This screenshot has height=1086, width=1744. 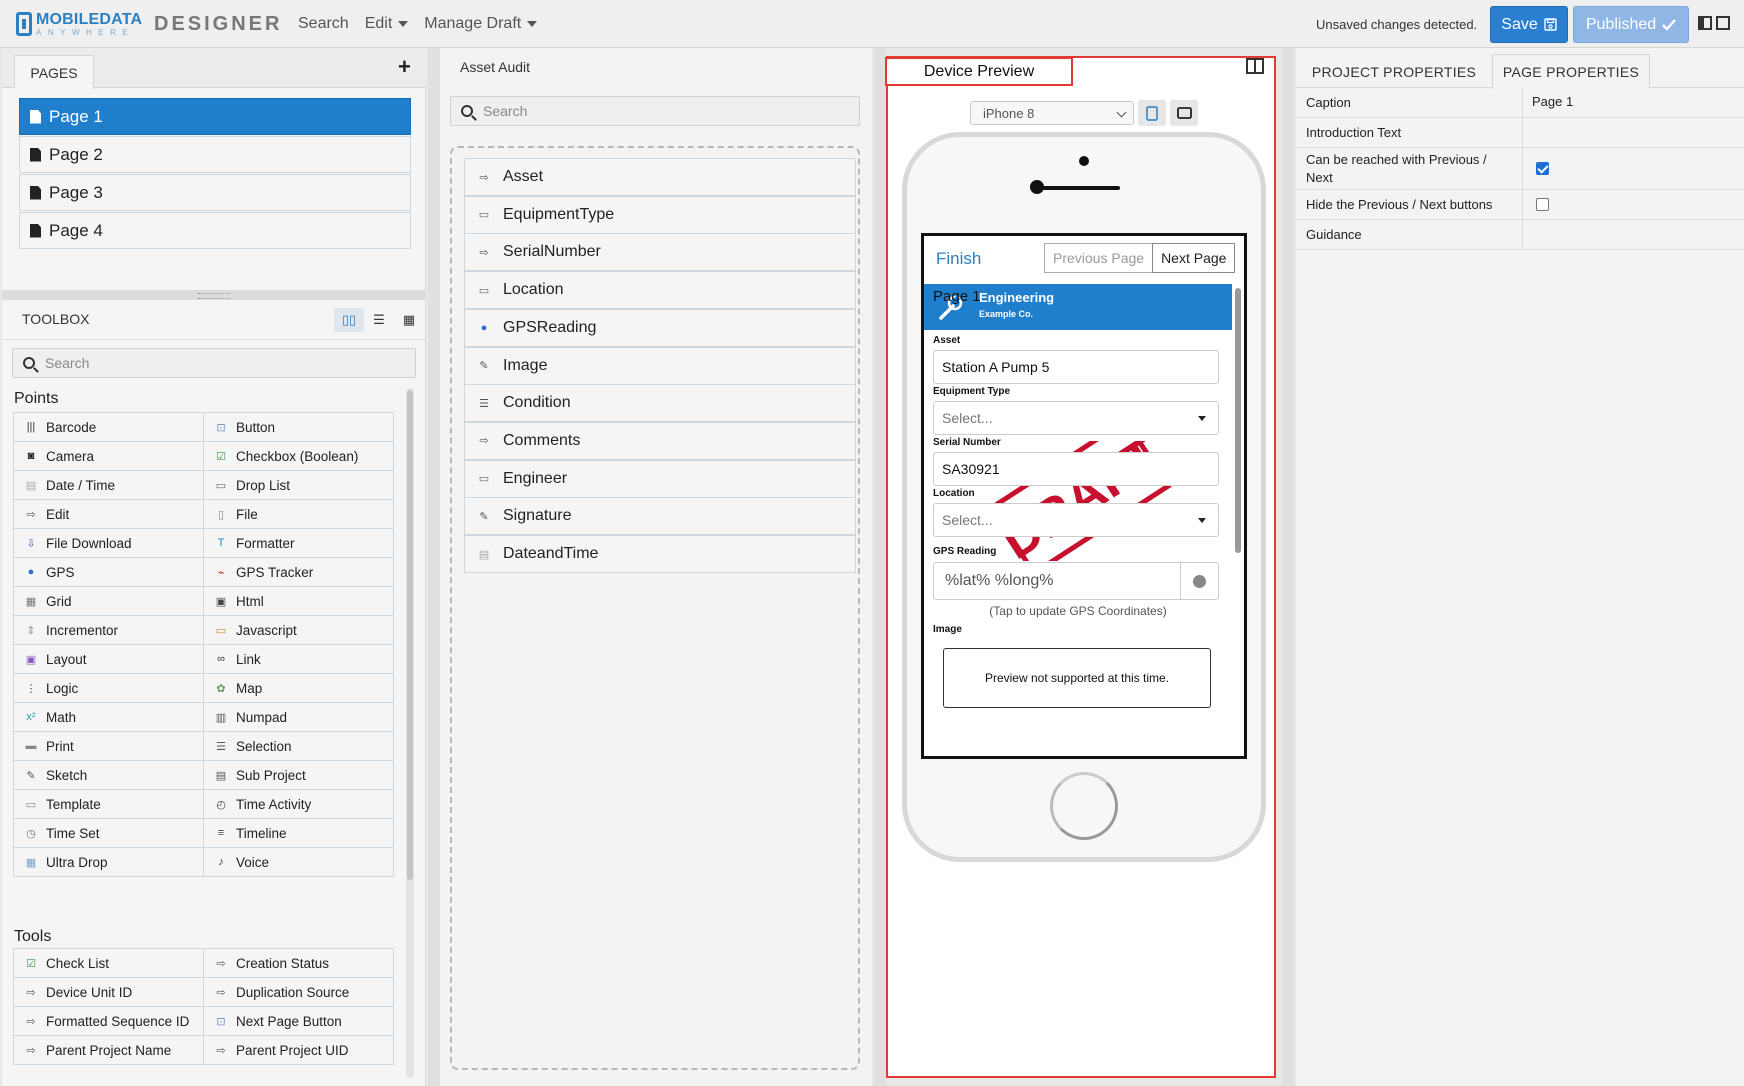 What do you see at coordinates (108, 804) in the screenshot?
I see `toolbox-item: ▭ Template` at bounding box center [108, 804].